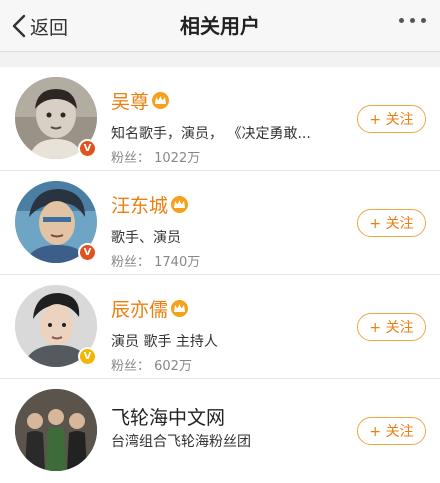 This screenshot has width=440, height=483. Describe the element at coordinates (164, 342) in the screenshot. I see `user-description: 演员 歌手 主持人` at that location.